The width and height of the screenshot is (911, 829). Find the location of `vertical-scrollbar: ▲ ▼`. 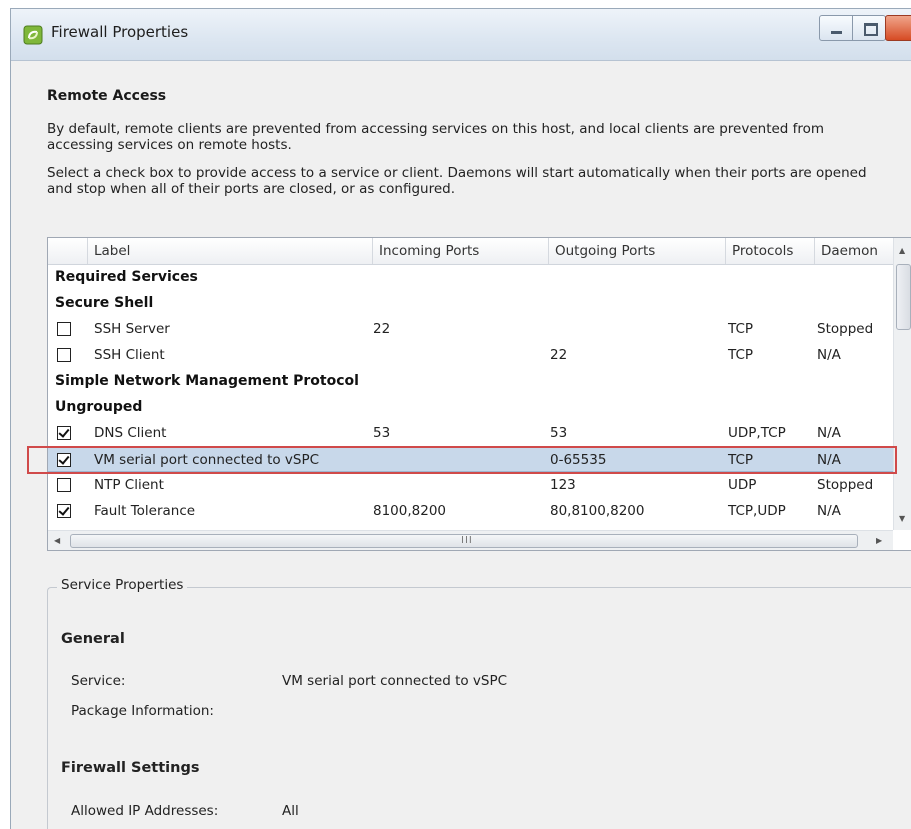

vertical-scrollbar: ▲ ▼ is located at coordinates (902, 384).